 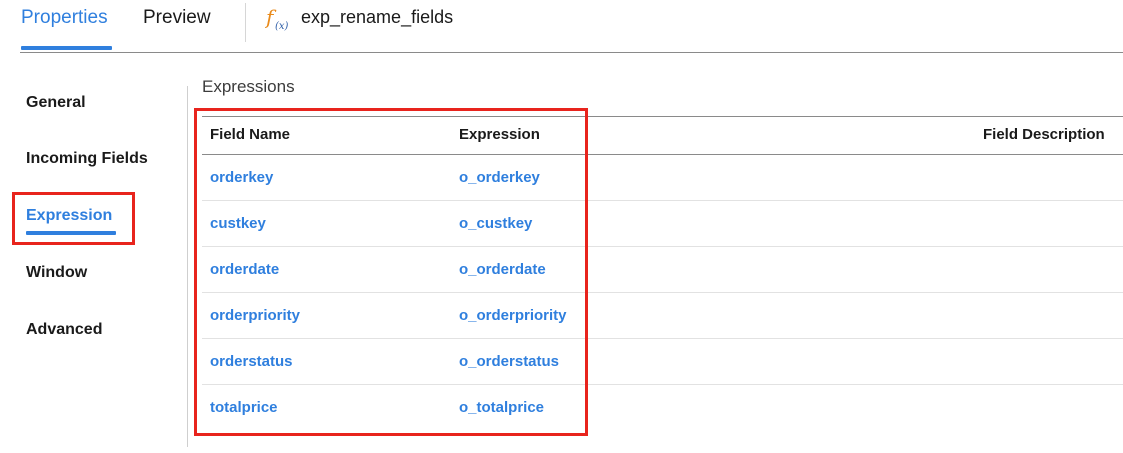 I want to click on nav-item-incoming-fields: Incoming Fields, so click(x=87, y=159).